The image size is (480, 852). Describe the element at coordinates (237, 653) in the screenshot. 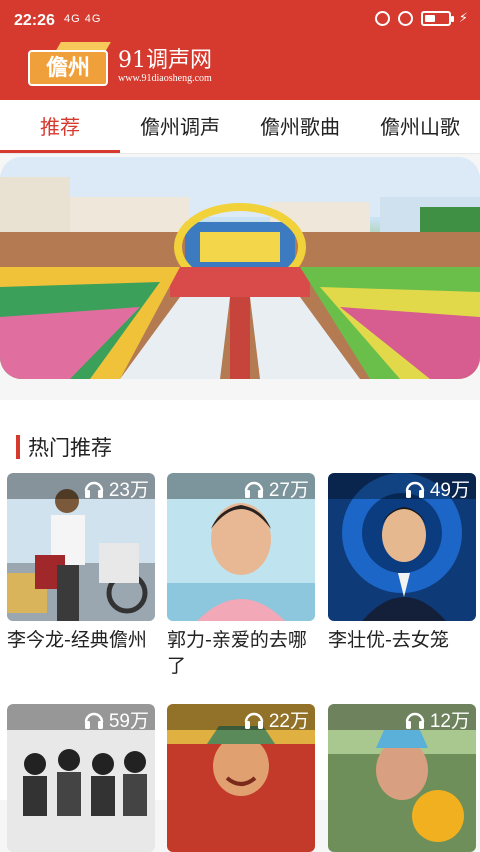

I see `song-title: 郭力-亲爱的去哪了` at that location.